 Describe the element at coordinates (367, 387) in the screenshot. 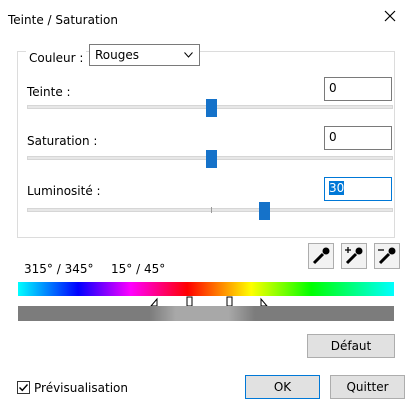

I see `quit-button: Quitter` at that location.